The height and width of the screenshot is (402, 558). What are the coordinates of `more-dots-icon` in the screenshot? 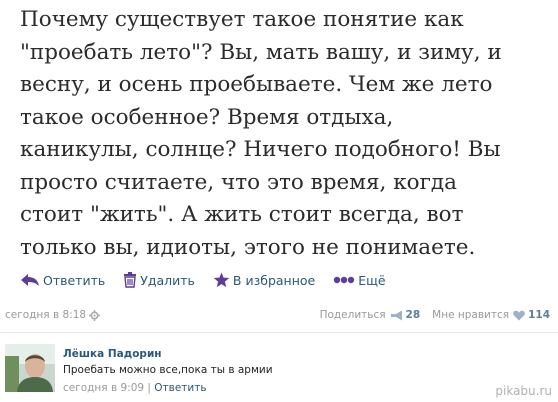 It's located at (344, 280).